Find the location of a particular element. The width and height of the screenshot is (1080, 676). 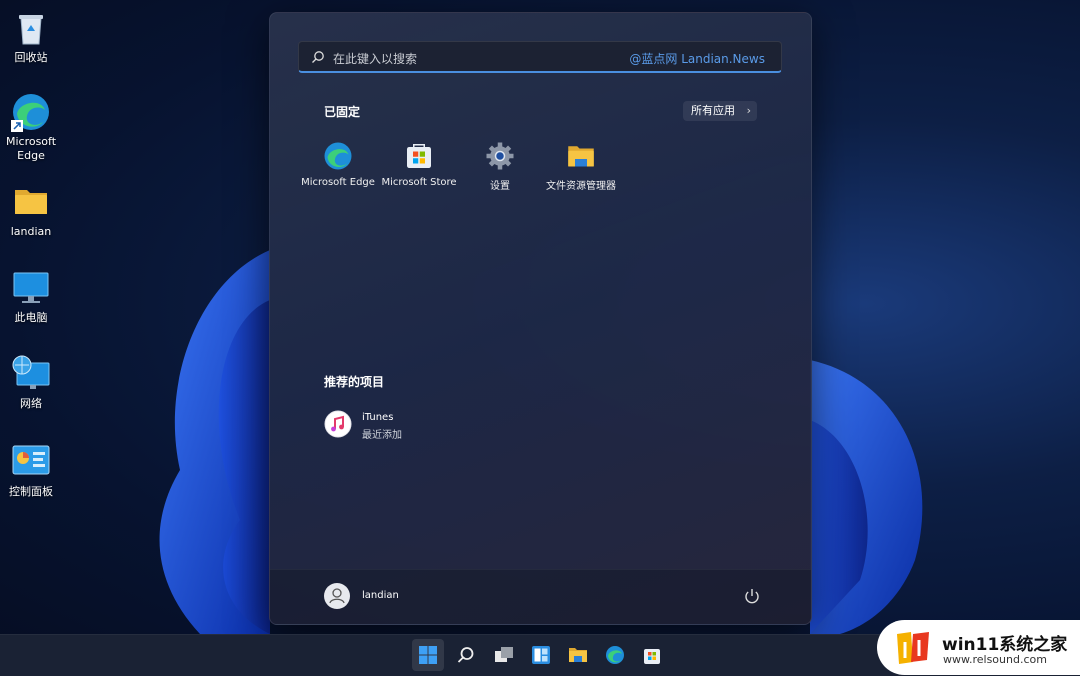

pinned-app-store: Microsoft Store is located at coordinates (419, 162).